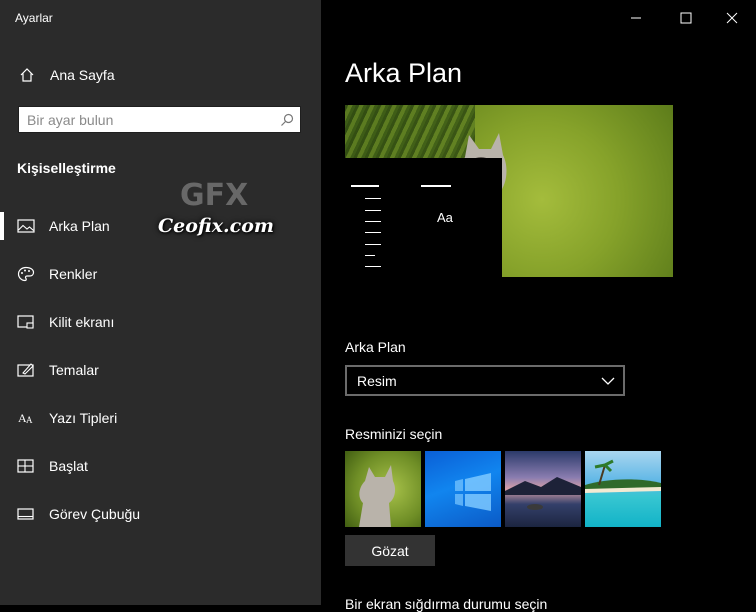  Describe the element at coordinates (68, 466) in the screenshot. I see `sidebar-item-label: Başlat` at that location.